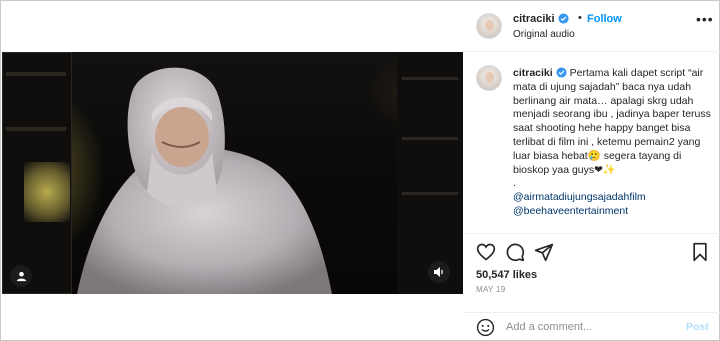 This screenshot has height=341, width=720. I want to click on caption-username: citraciki, so click(533, 73).